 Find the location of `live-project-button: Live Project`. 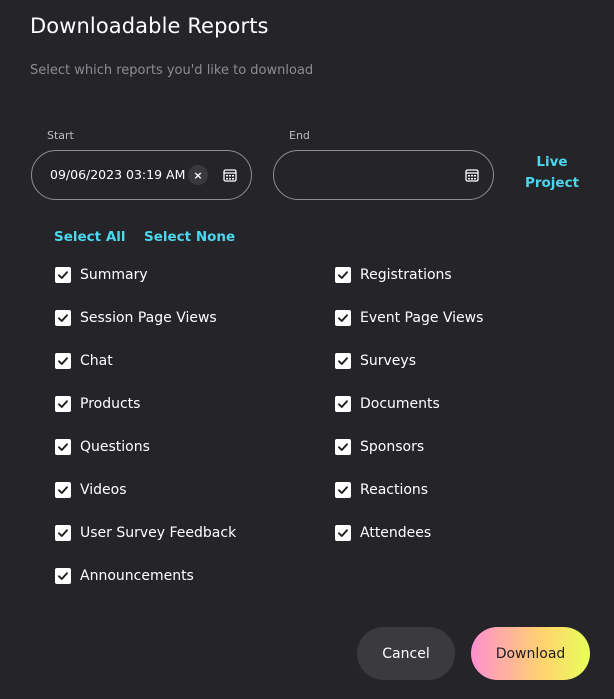

live-project-button: Live Project is located at coordinates (552, 173).